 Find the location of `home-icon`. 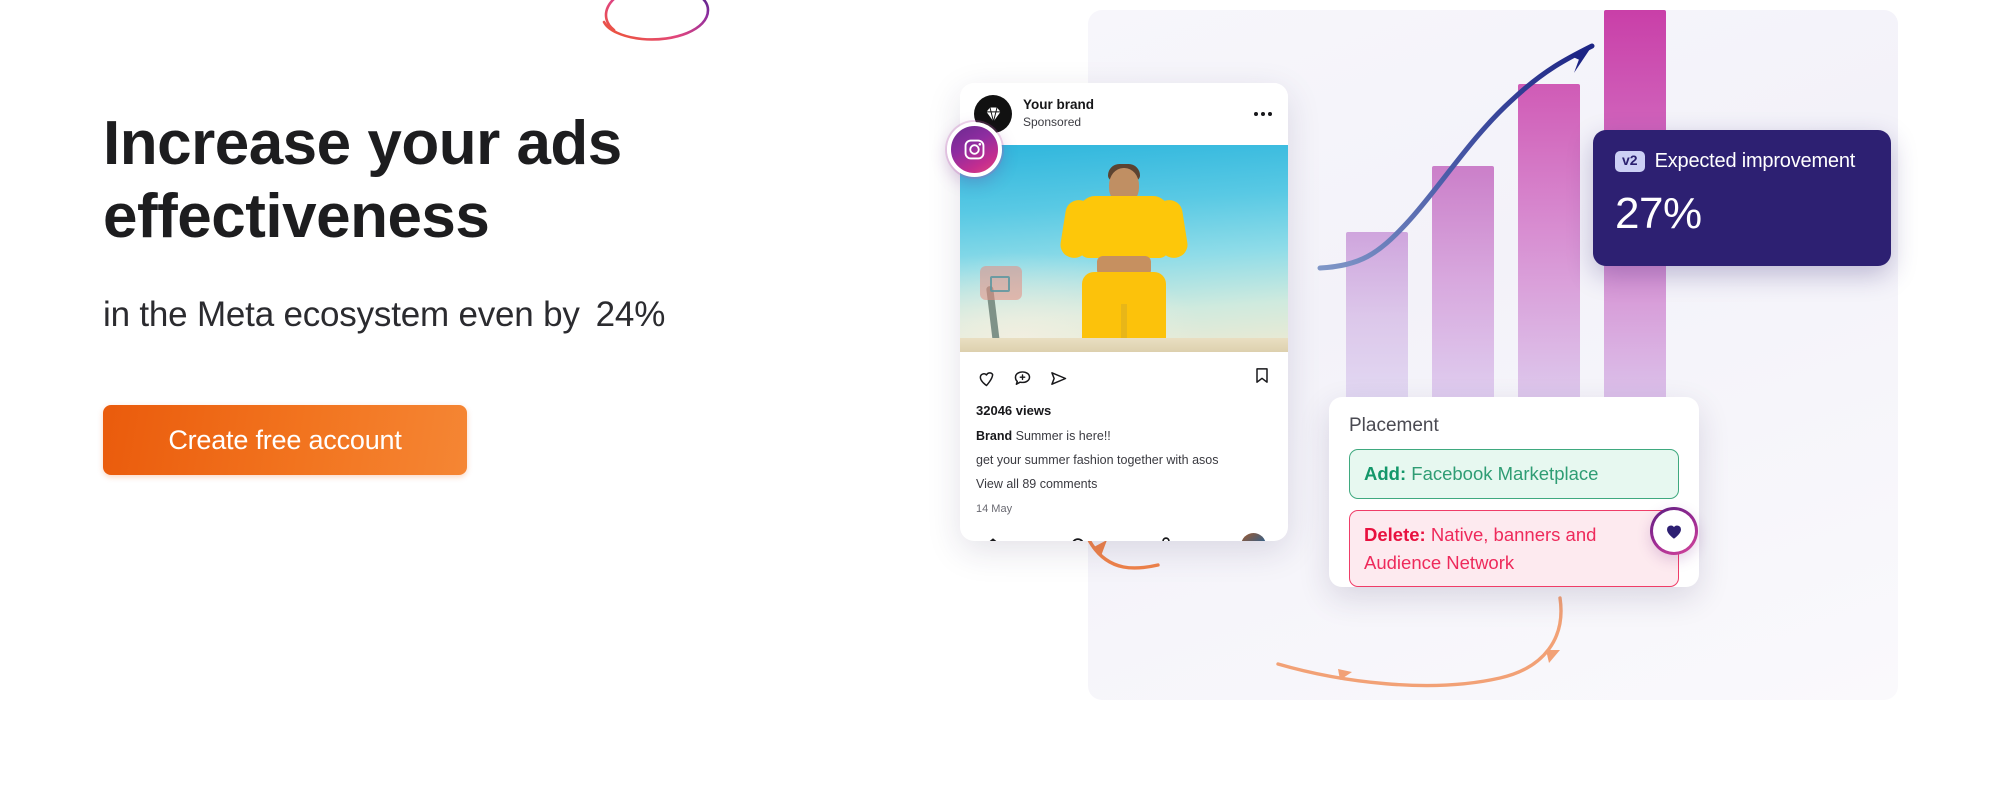

home-icon is located at coordinates (993, 538).